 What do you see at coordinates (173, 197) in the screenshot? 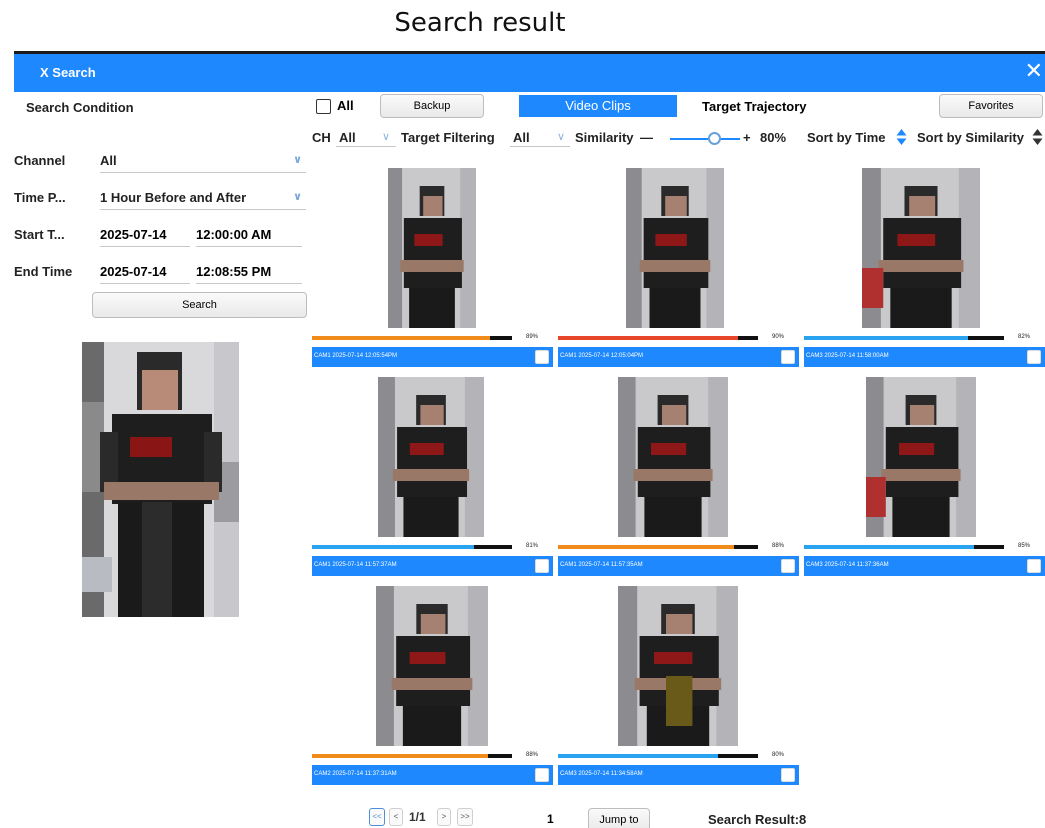
I see `time-period-value: 1 Hour Before and After` at bounding box center [173, 197].